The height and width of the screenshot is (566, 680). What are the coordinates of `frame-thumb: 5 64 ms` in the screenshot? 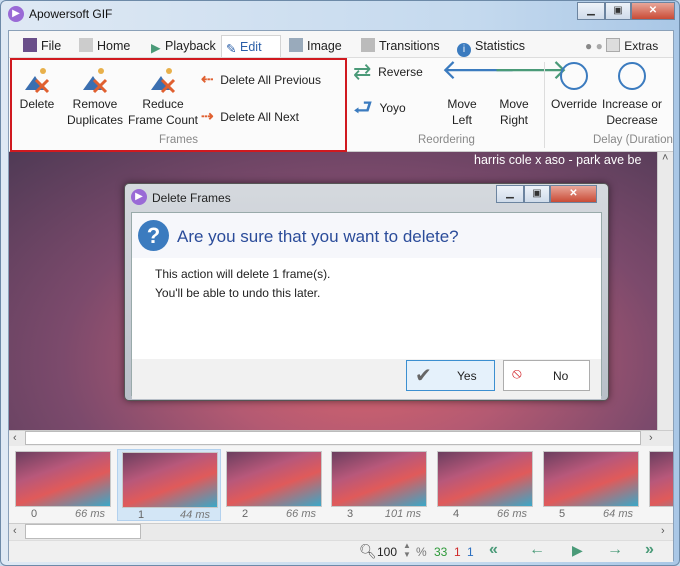 It's located at (591, 485).